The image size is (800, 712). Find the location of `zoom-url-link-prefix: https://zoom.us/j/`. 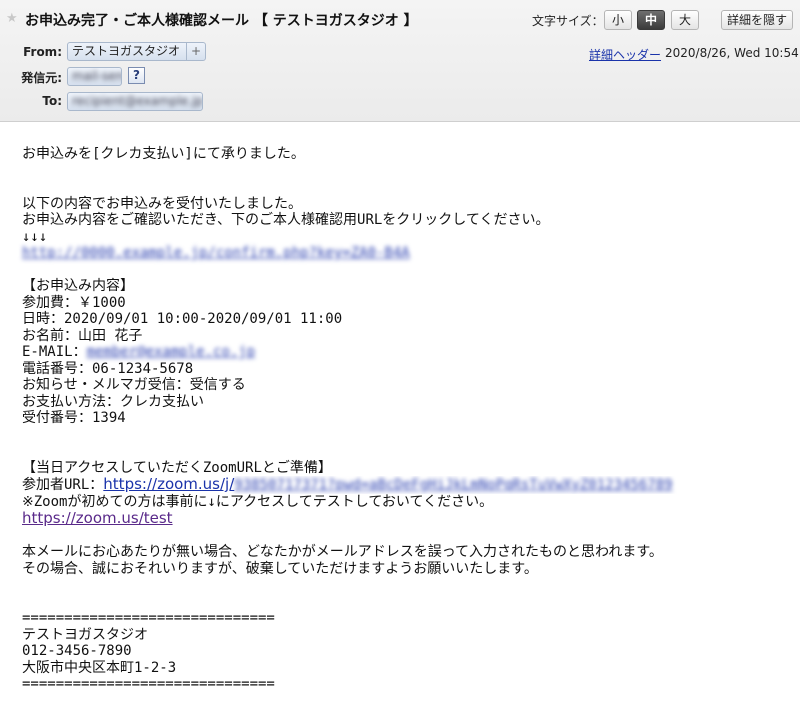

zoom-url-link-prefix: https://zoom.us/j/ is located at coordinates (168, 484).